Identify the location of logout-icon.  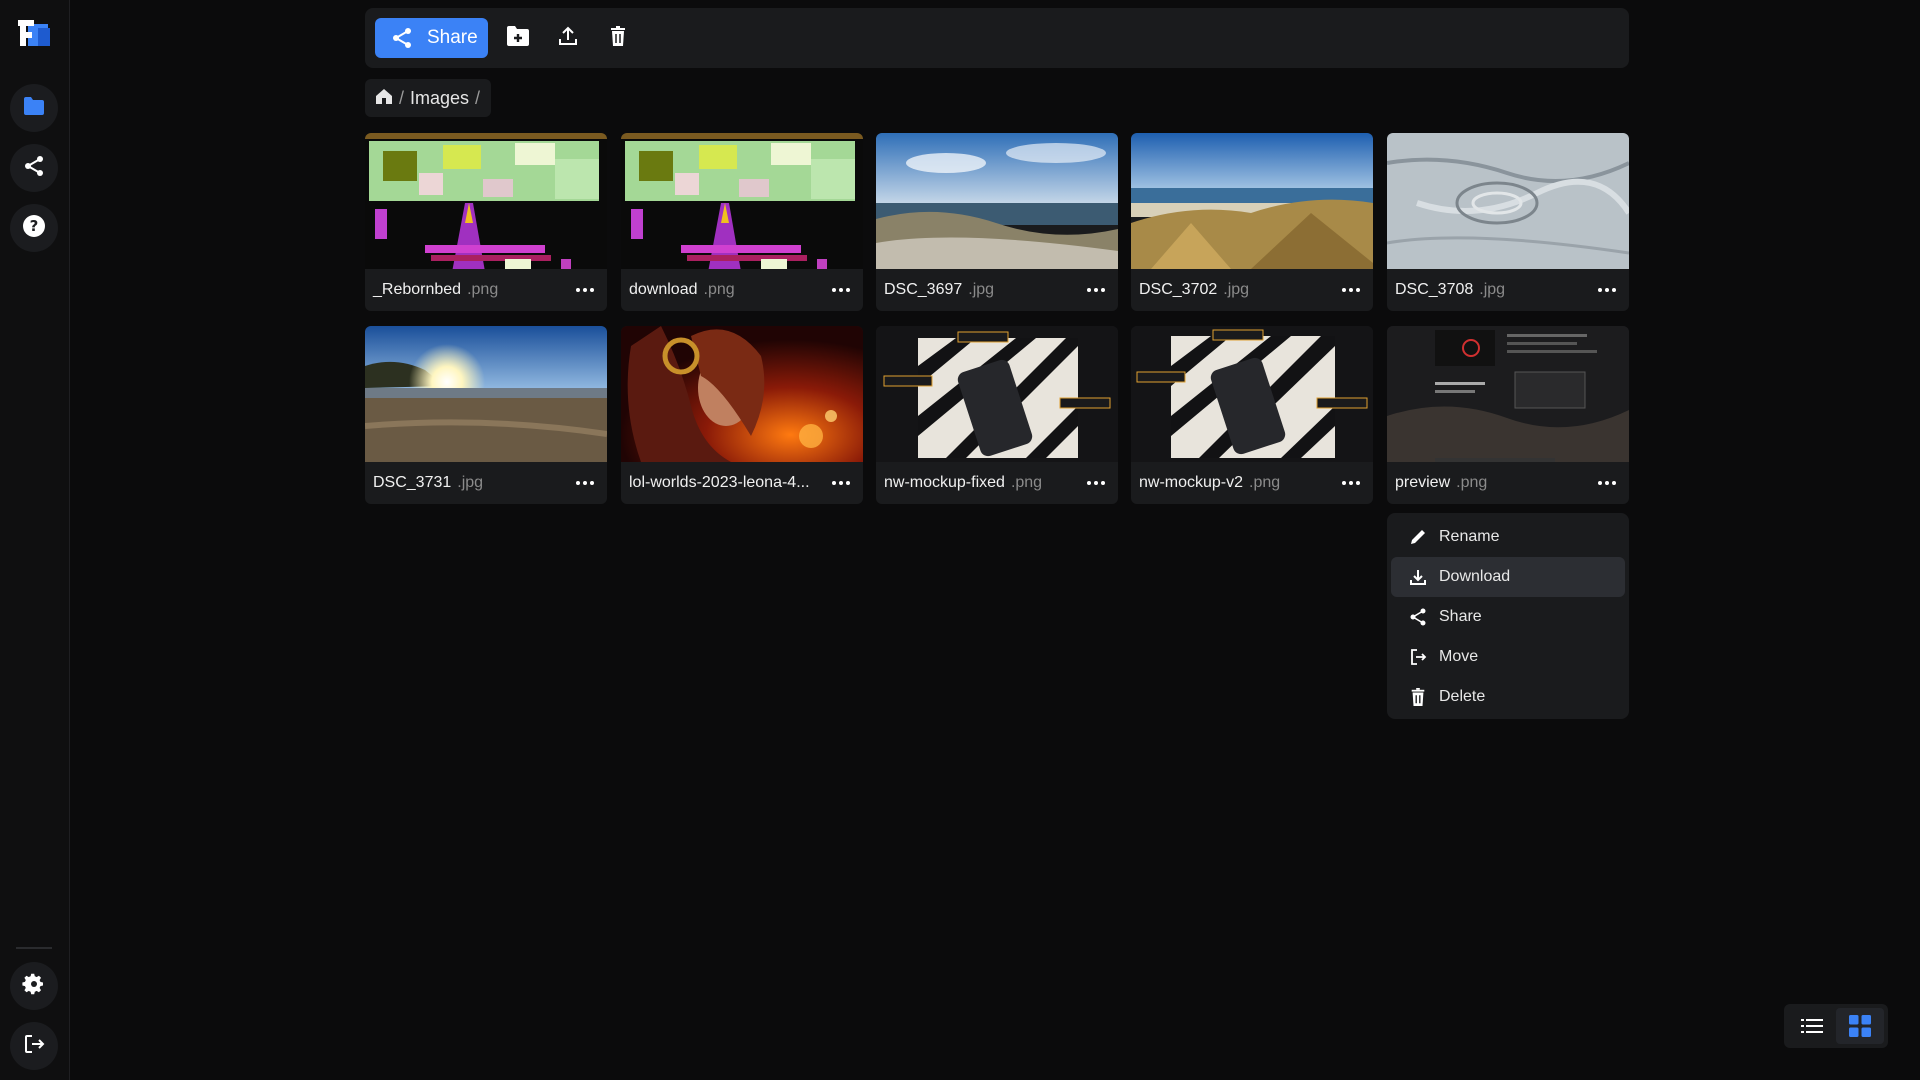
(34, 1046).